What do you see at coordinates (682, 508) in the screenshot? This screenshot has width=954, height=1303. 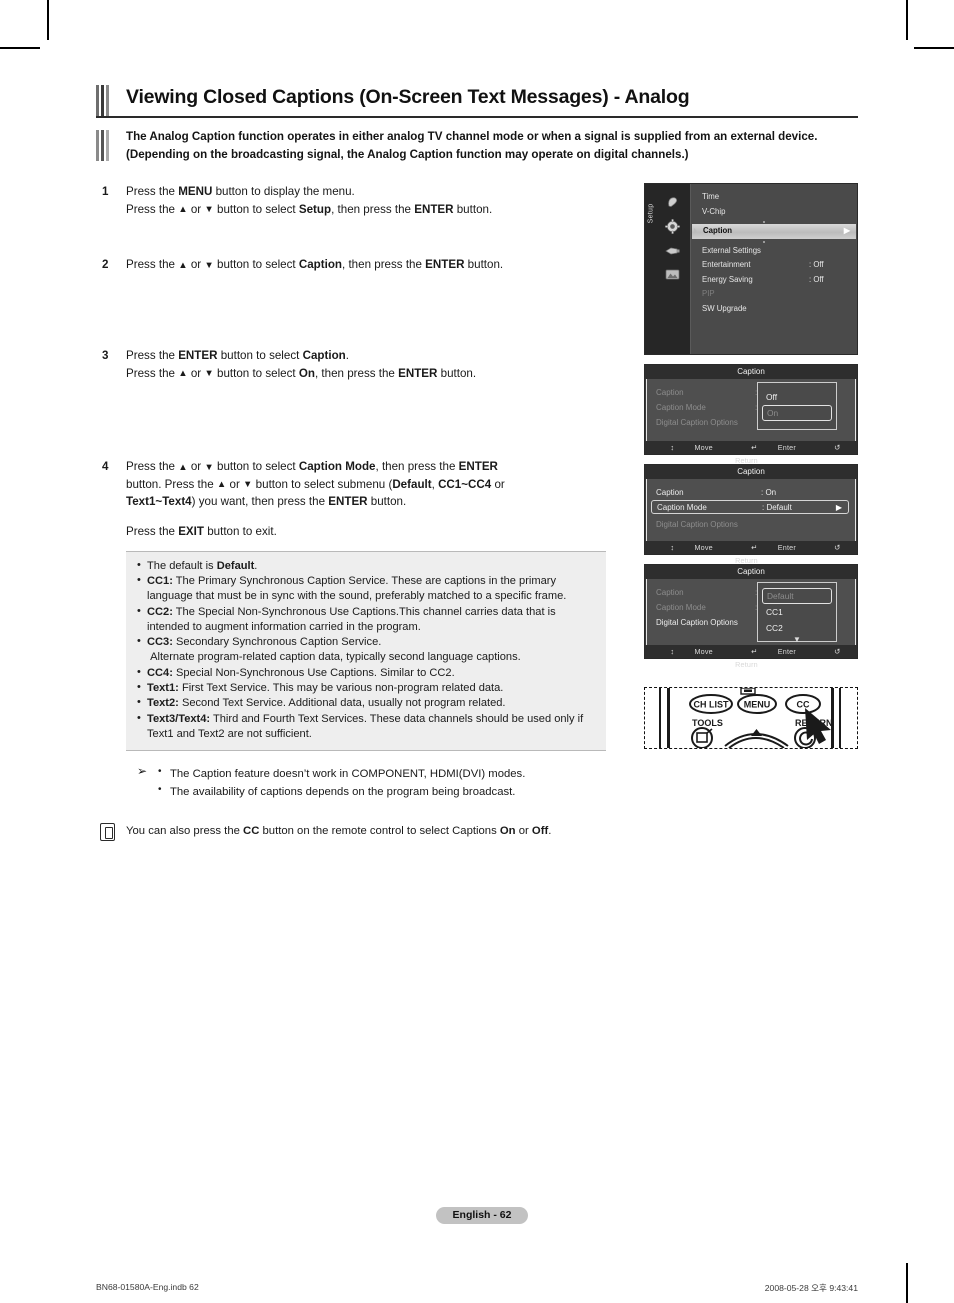 I see `osd-p3-row-caption-mode-label: Caption Mode` at bounding box center [682, 508].